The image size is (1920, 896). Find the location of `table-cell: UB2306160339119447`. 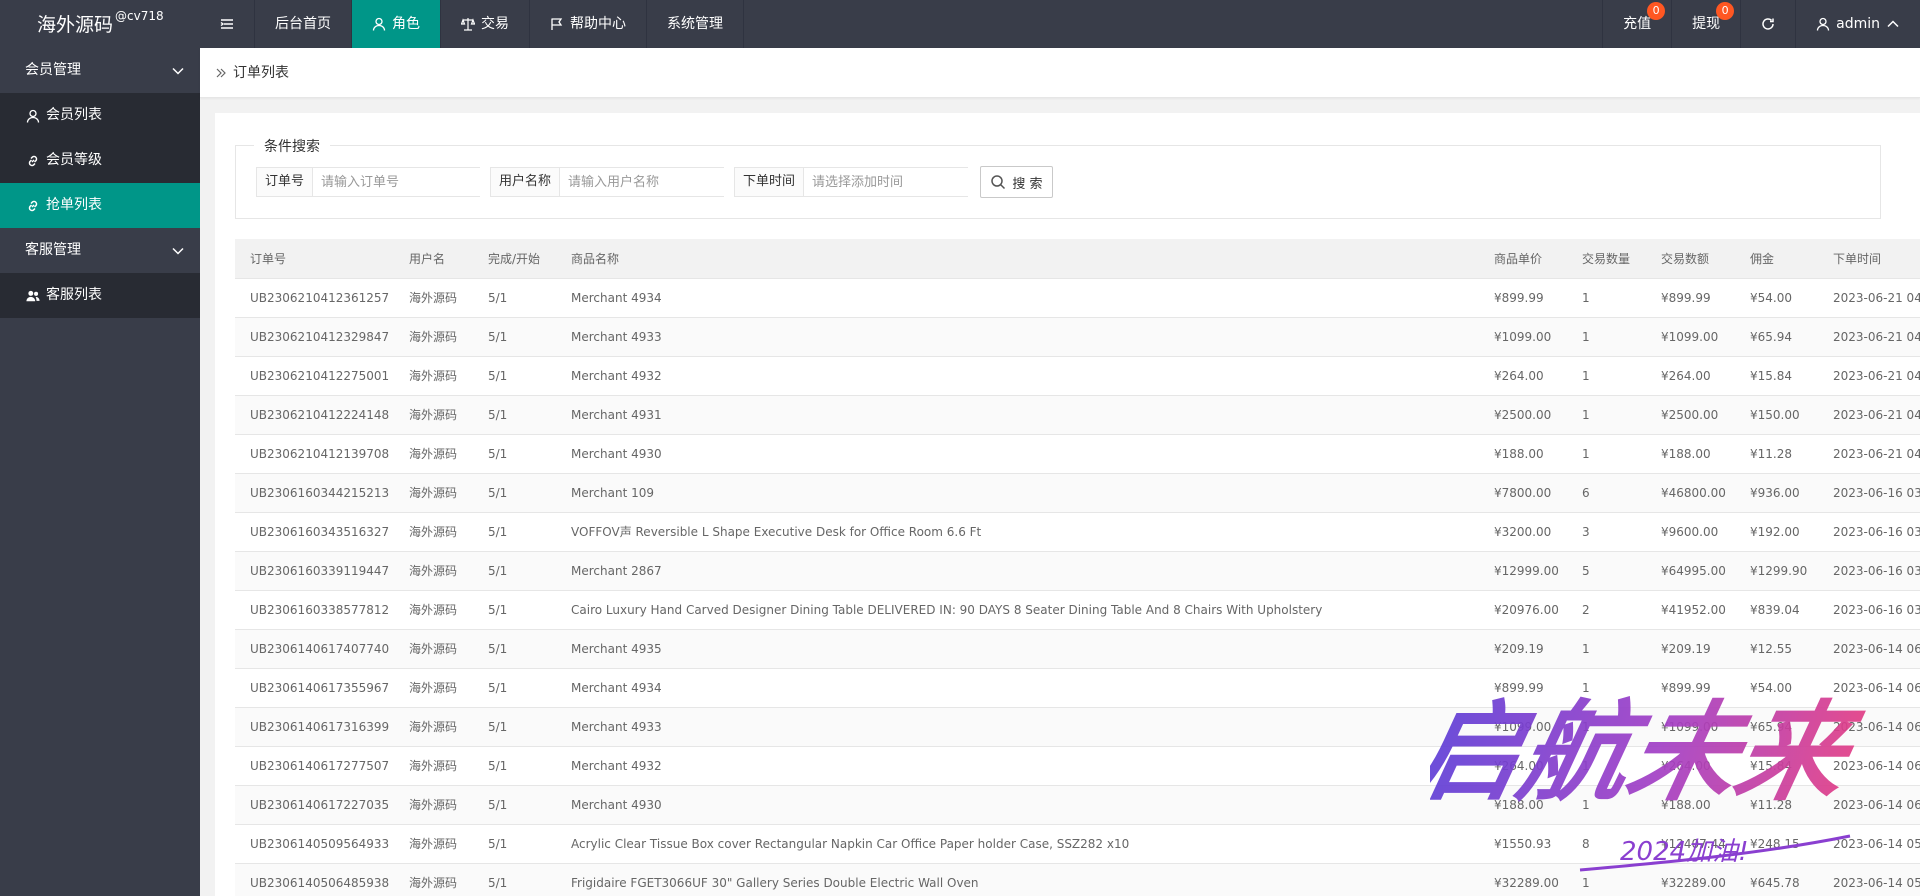

table-cell: UB2306160339119447 is located at coordinates (314, 571).